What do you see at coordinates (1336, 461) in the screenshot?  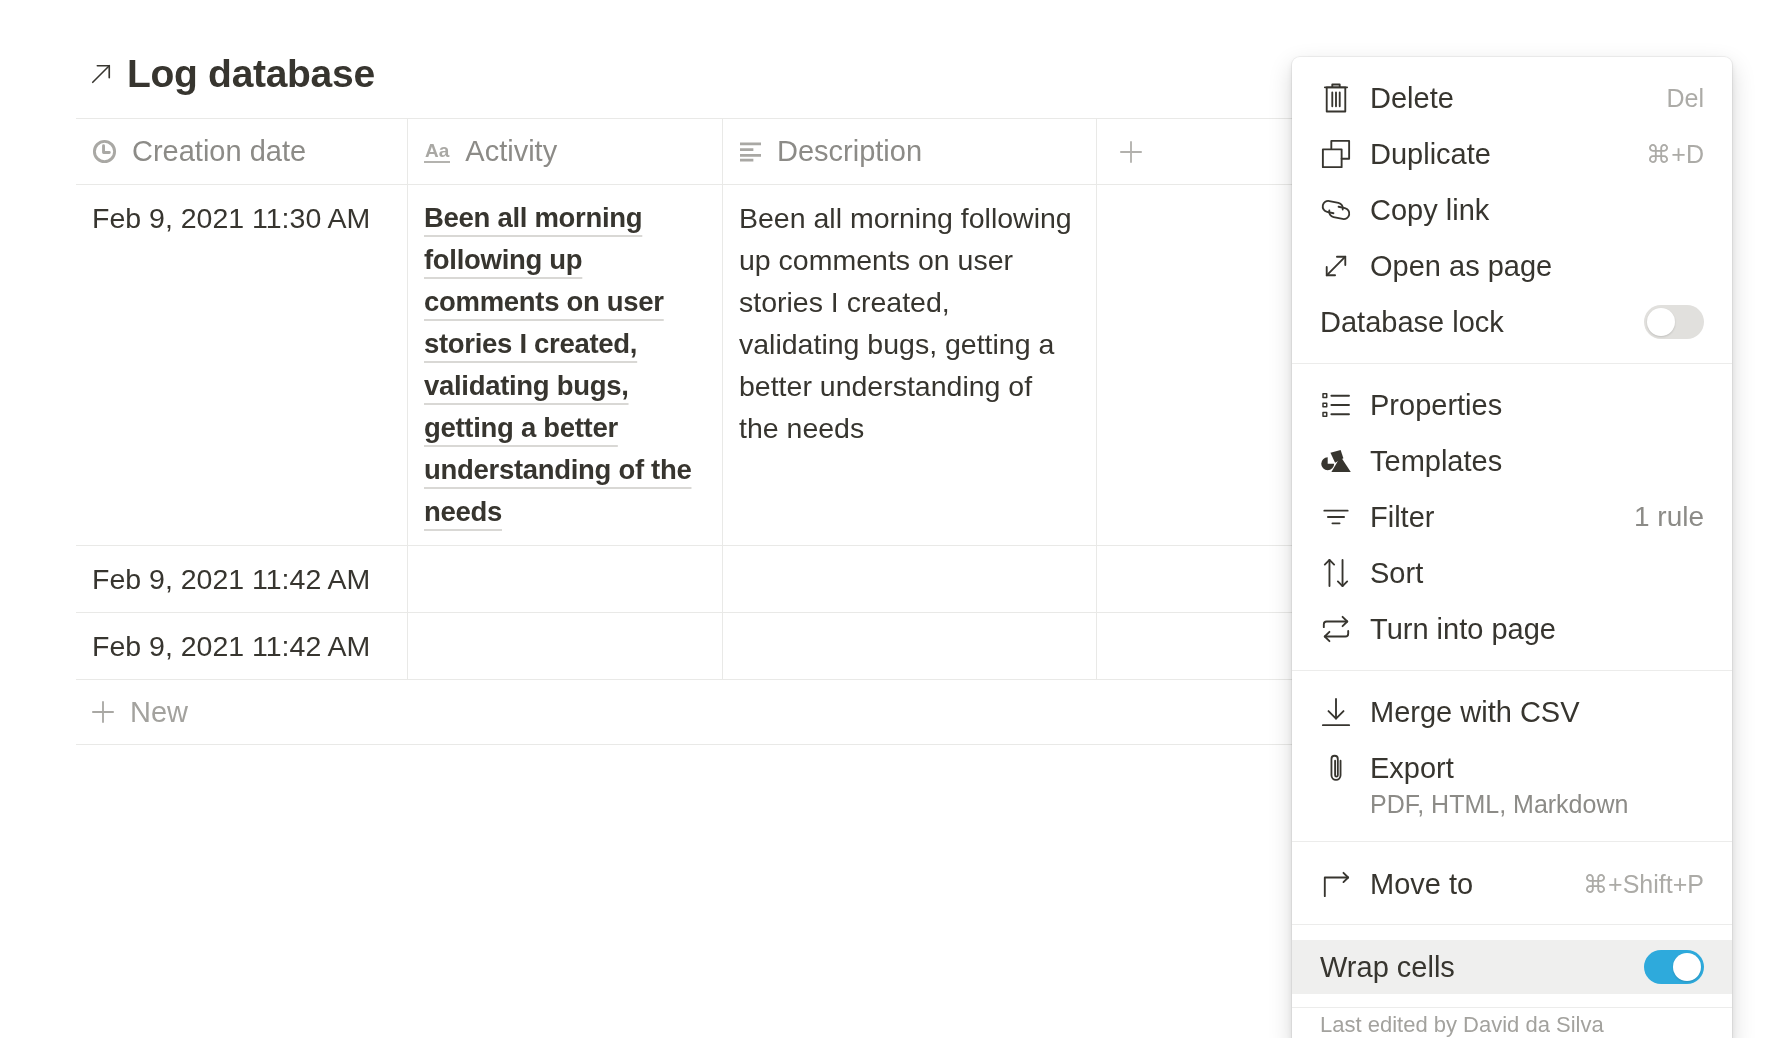 I see `shapes-icon` at bounding box center [1336, 461].